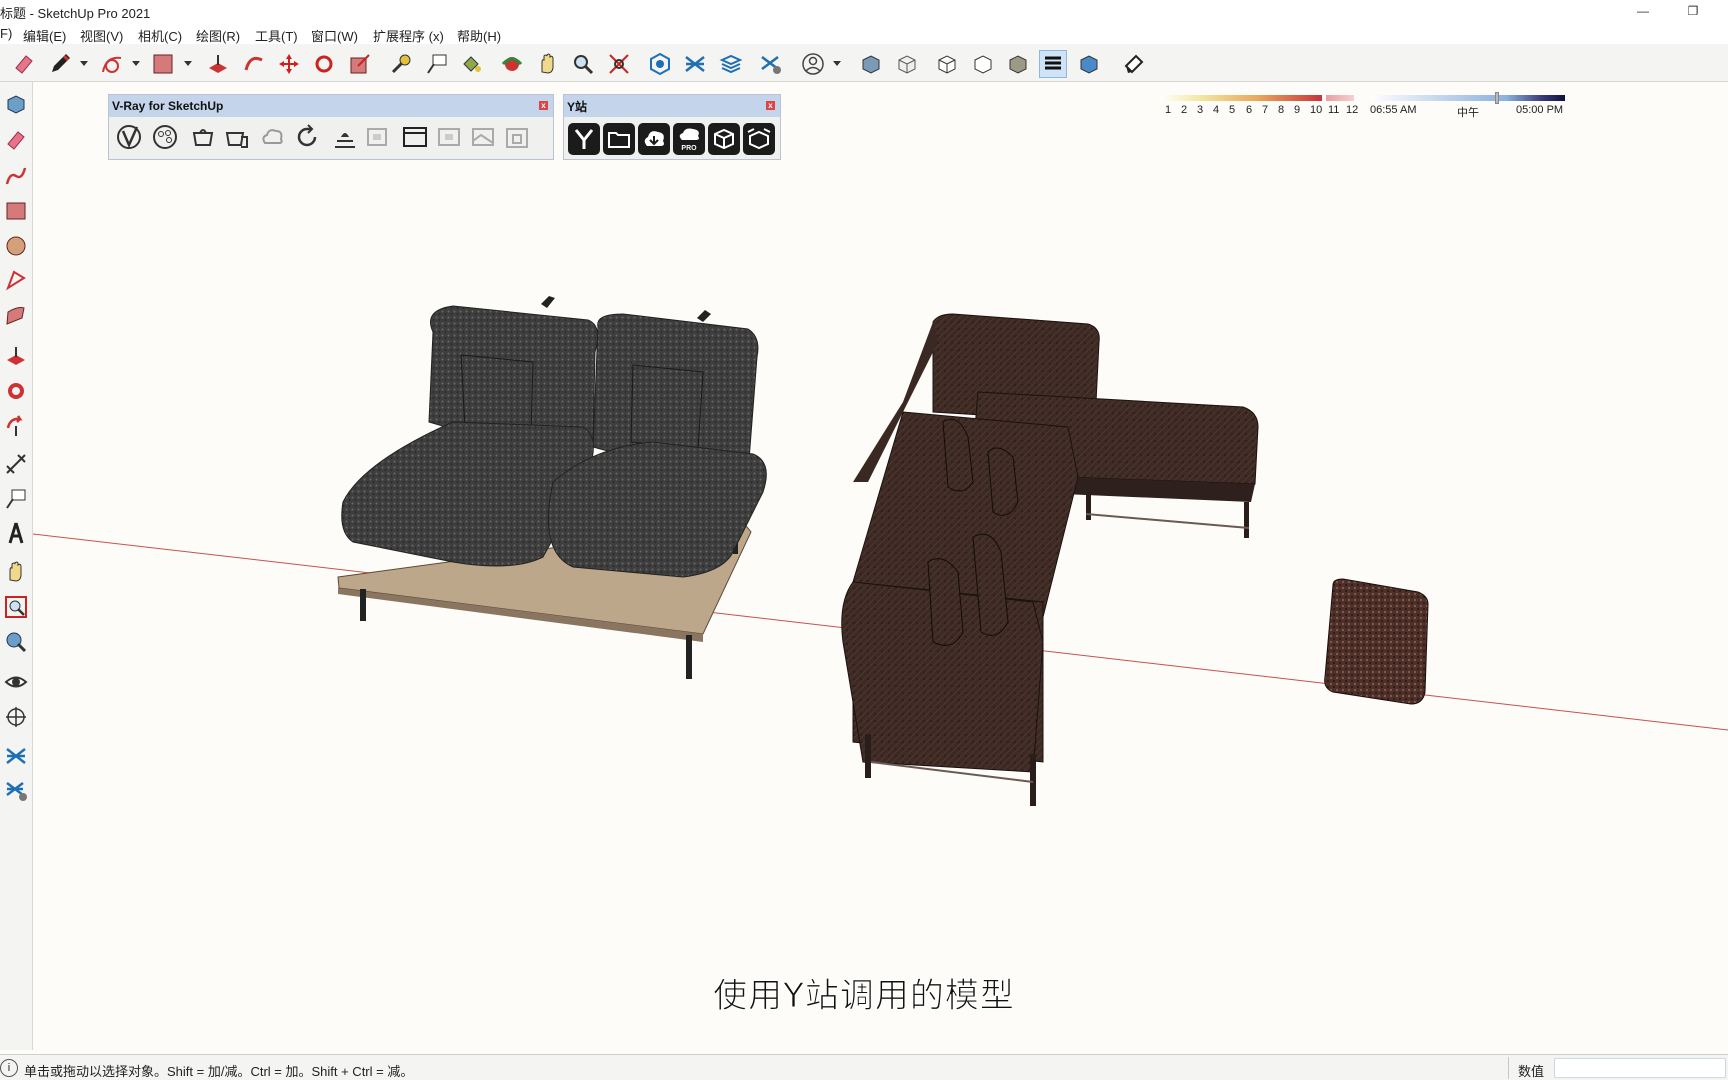 The width and height of the screenshot is (1728, 1080). Describe the element at coordinates (16, 717) in the screenshot. I see `walk-icon` at that location.